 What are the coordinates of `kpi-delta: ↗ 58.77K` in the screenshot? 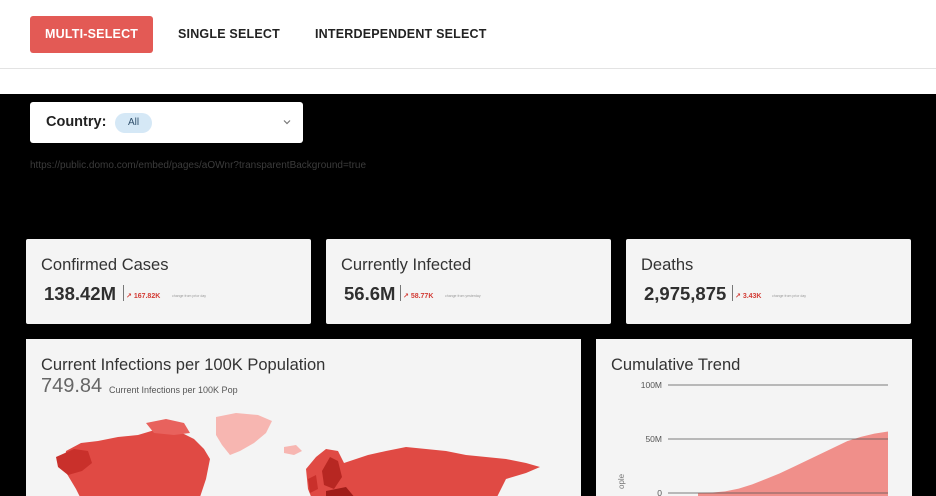 It's located at (418, 296).